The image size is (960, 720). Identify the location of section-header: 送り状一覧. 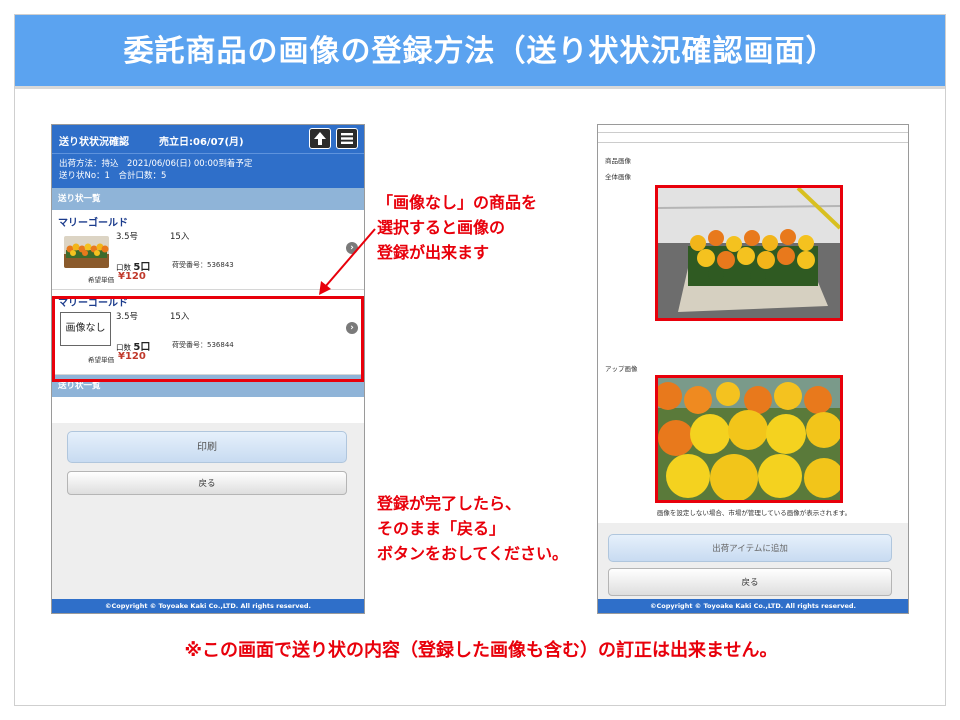
(208, 199).